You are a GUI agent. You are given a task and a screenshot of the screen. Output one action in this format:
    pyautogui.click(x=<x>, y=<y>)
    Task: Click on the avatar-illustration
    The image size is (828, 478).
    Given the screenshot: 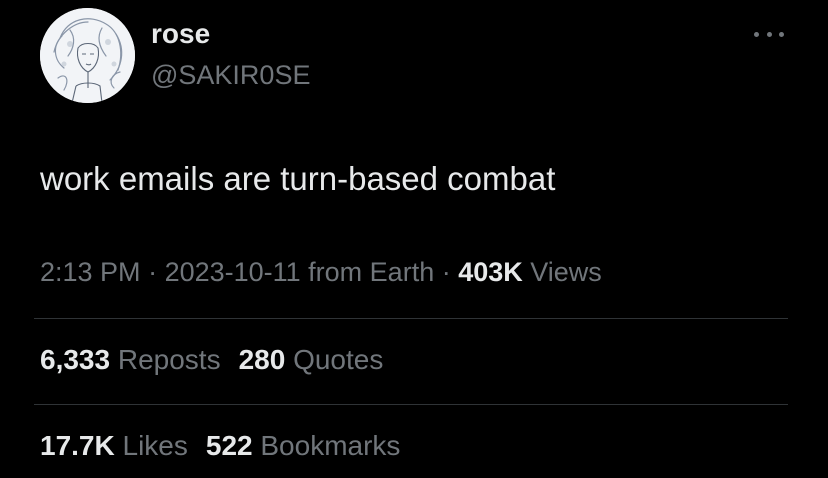 What is the action you would take?
    pyautogui.click(x=87, y=55)
    